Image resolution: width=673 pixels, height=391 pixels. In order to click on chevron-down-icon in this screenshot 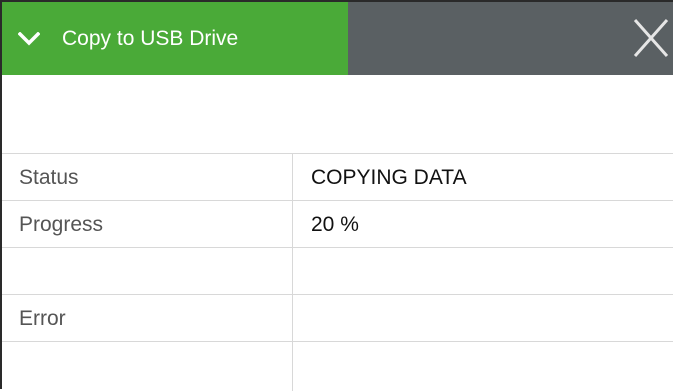, I will do `click(29, 38)`.